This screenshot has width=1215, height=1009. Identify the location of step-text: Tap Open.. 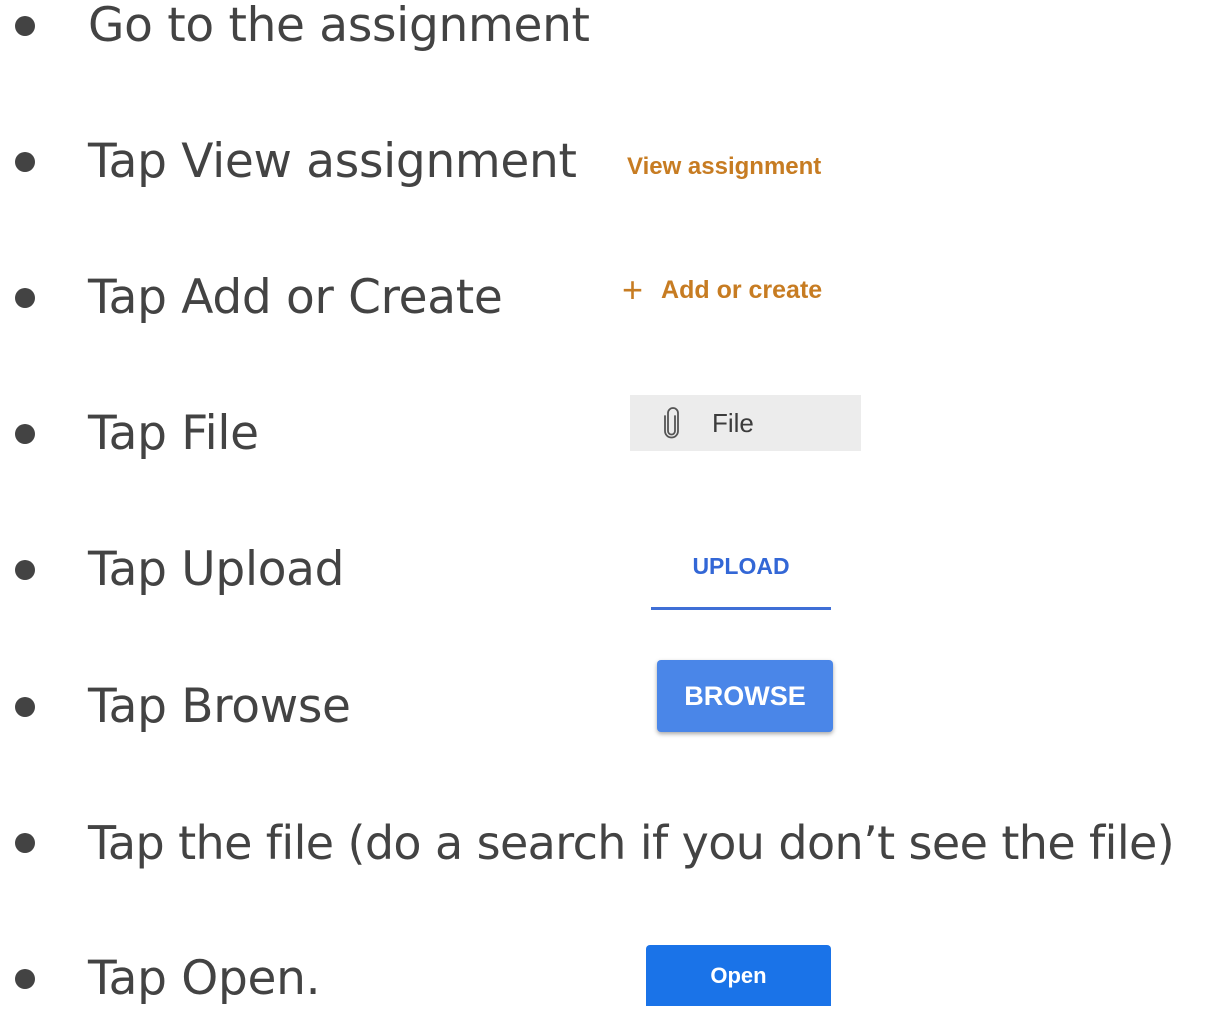
(204, 978).